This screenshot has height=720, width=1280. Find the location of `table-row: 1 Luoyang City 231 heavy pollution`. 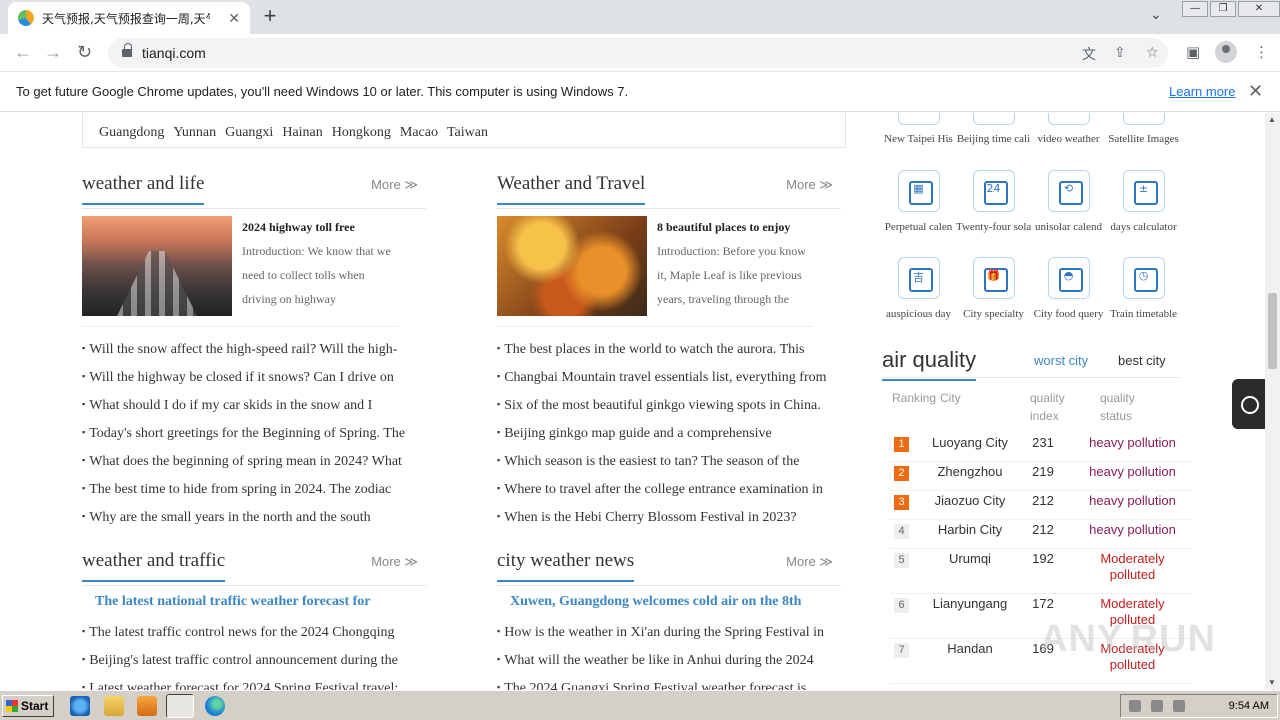

table-row: 1 Luoyang City 231 heavy pollution is located at coordinates (1041, 447).